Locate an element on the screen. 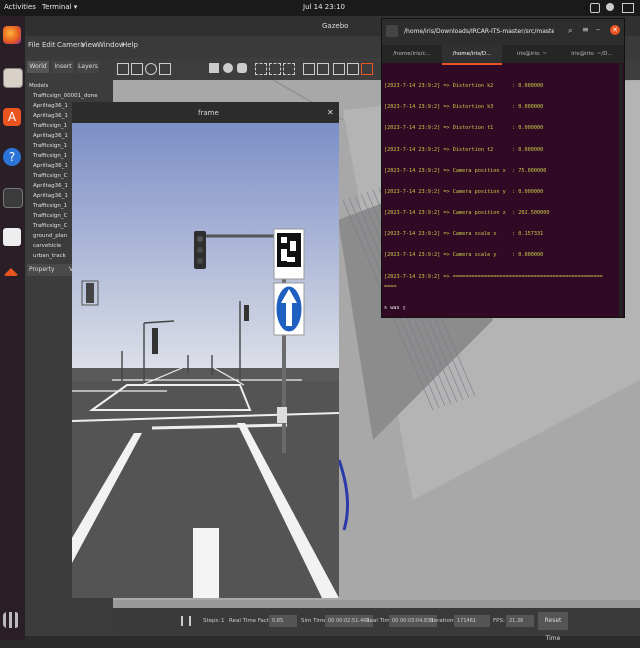 The width and height of the screenshot is (640, 648). sphere-shape-icon is located at coordinates (228, 68).